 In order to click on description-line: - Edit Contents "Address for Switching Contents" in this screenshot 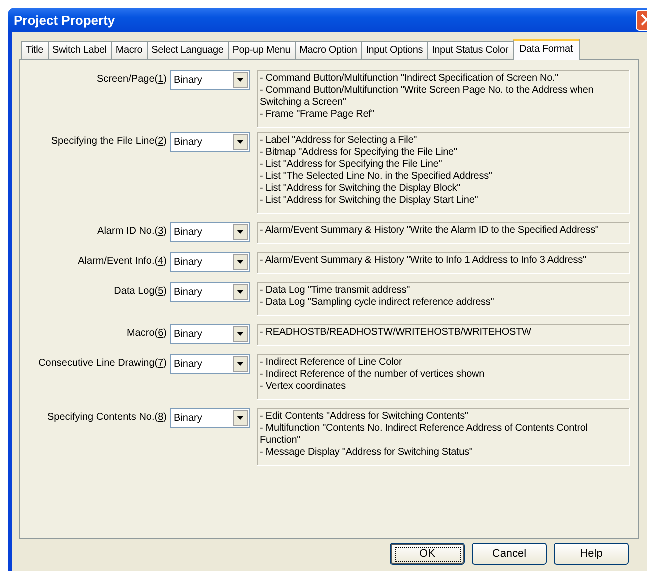, I will do `click(365, 417)`.